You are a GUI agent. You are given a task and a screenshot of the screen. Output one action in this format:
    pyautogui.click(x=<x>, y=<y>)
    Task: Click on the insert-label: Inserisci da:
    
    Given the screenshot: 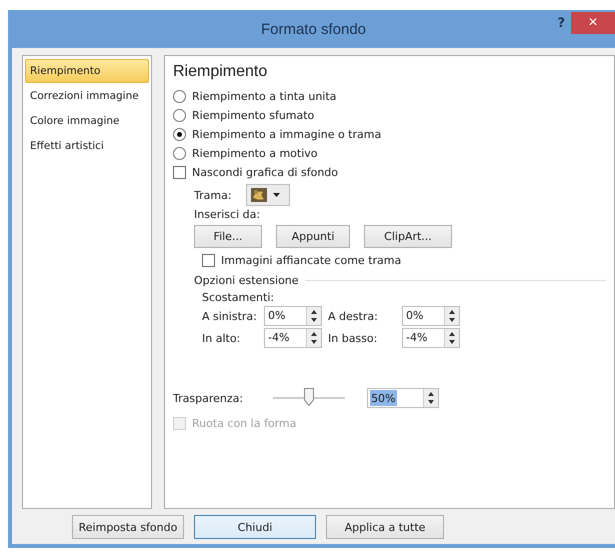 What is the action you would take?
    pyautogui.click(x=228, y=214)
    